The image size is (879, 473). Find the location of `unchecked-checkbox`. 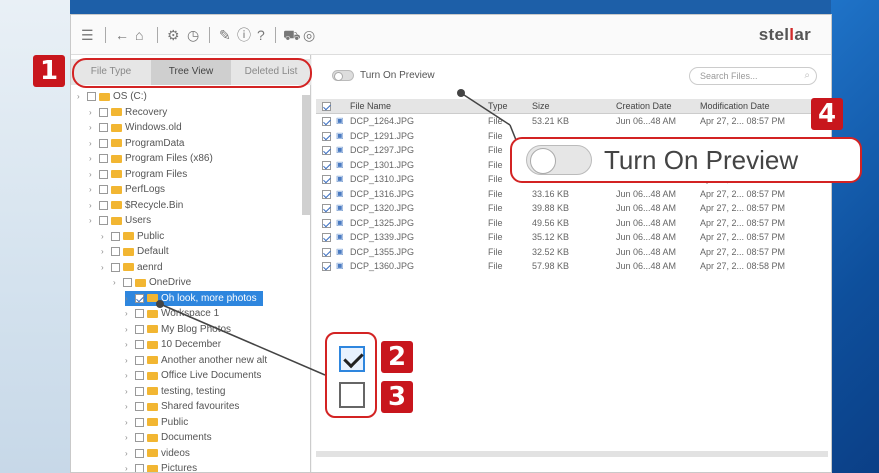

unchecked-checkbox is located at coordinates (352, 395).